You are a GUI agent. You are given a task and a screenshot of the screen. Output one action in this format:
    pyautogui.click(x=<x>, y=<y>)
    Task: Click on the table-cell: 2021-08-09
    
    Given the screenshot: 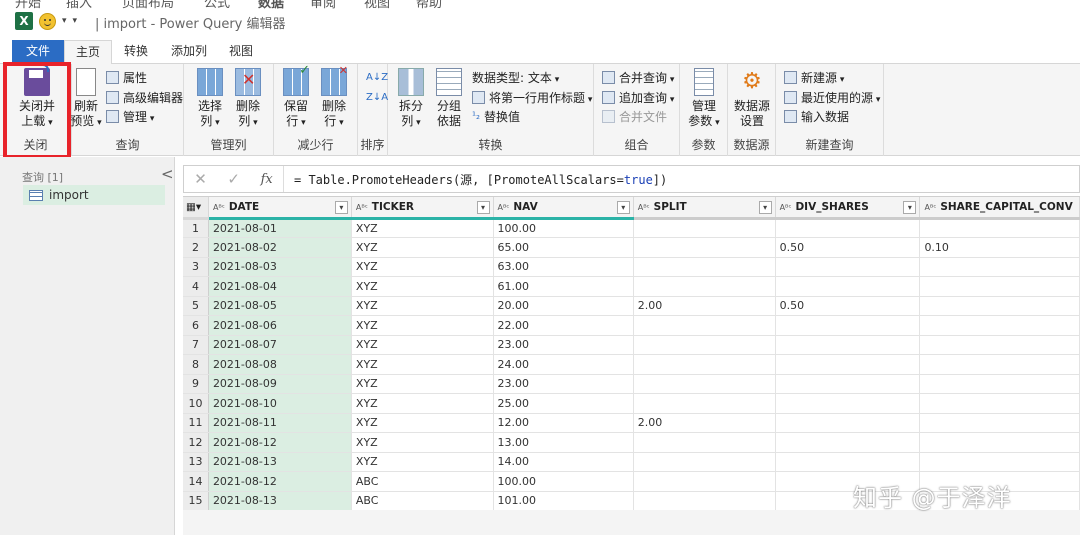 What is the action you would take?
    pyautogui.click(x=280, y=384)
    